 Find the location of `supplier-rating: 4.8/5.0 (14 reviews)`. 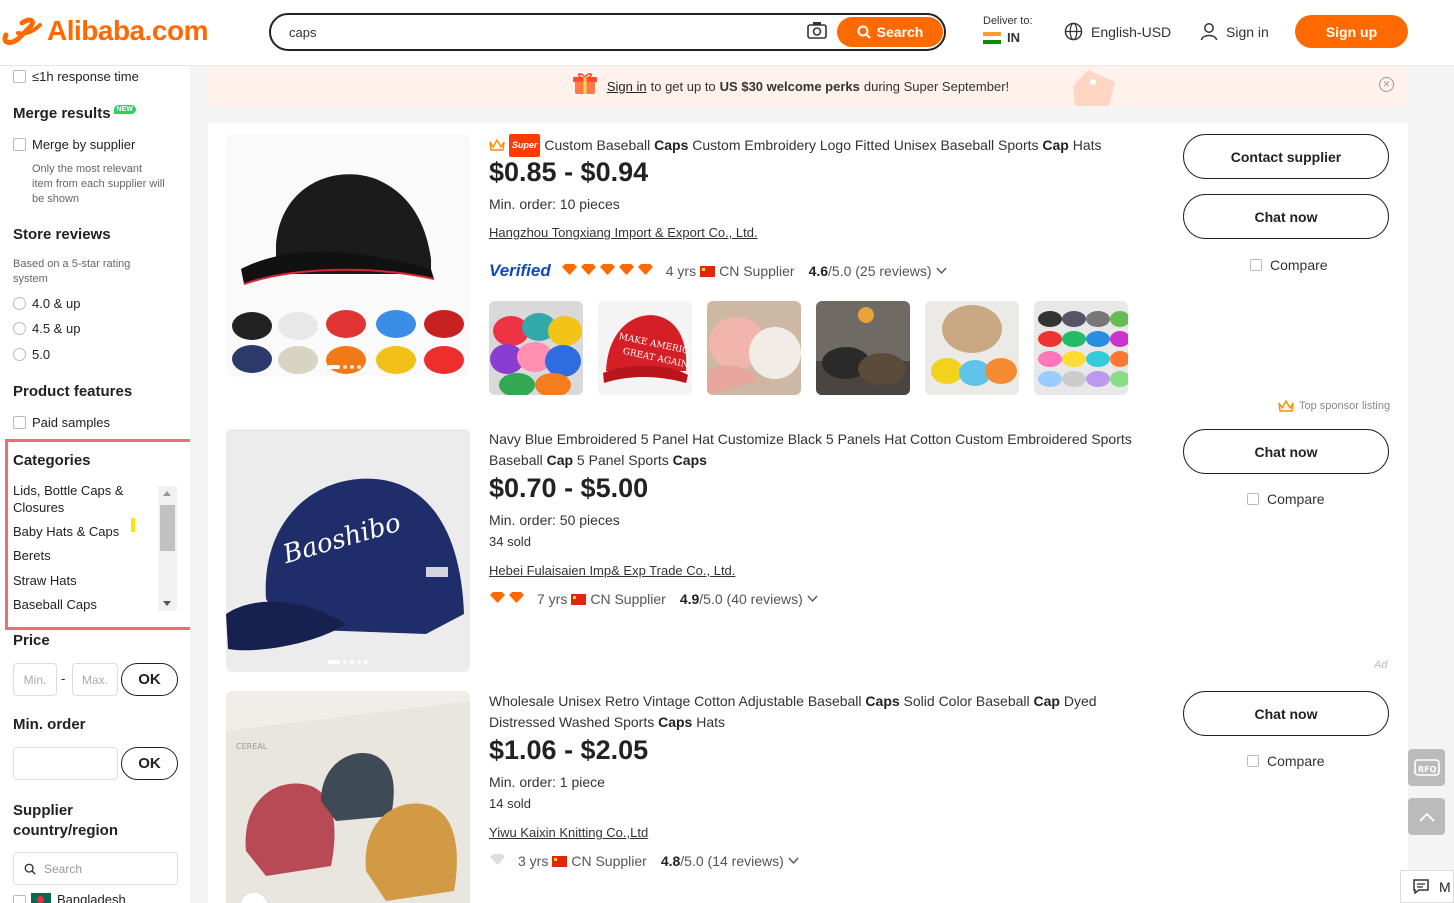

supplier-rating: 4.8/5.0 (14 reviews) is located at coordinates (722, 861).